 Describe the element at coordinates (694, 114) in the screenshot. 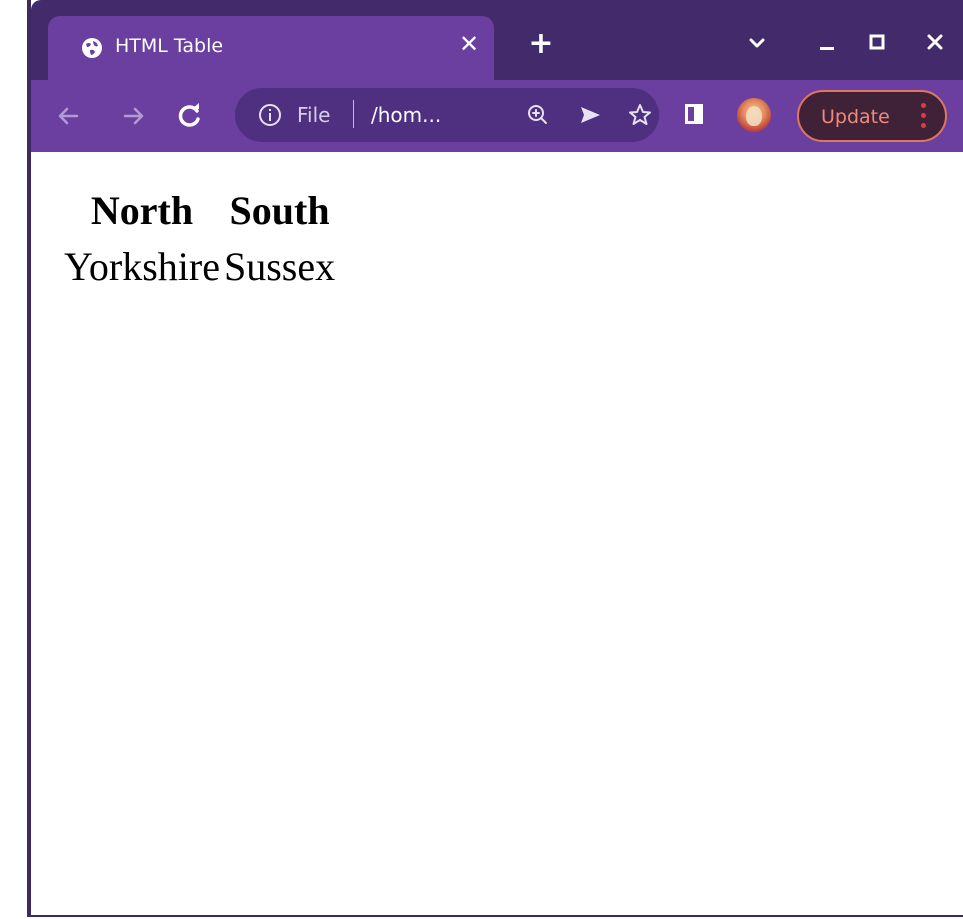

I see `side-panel-icon` at that location.